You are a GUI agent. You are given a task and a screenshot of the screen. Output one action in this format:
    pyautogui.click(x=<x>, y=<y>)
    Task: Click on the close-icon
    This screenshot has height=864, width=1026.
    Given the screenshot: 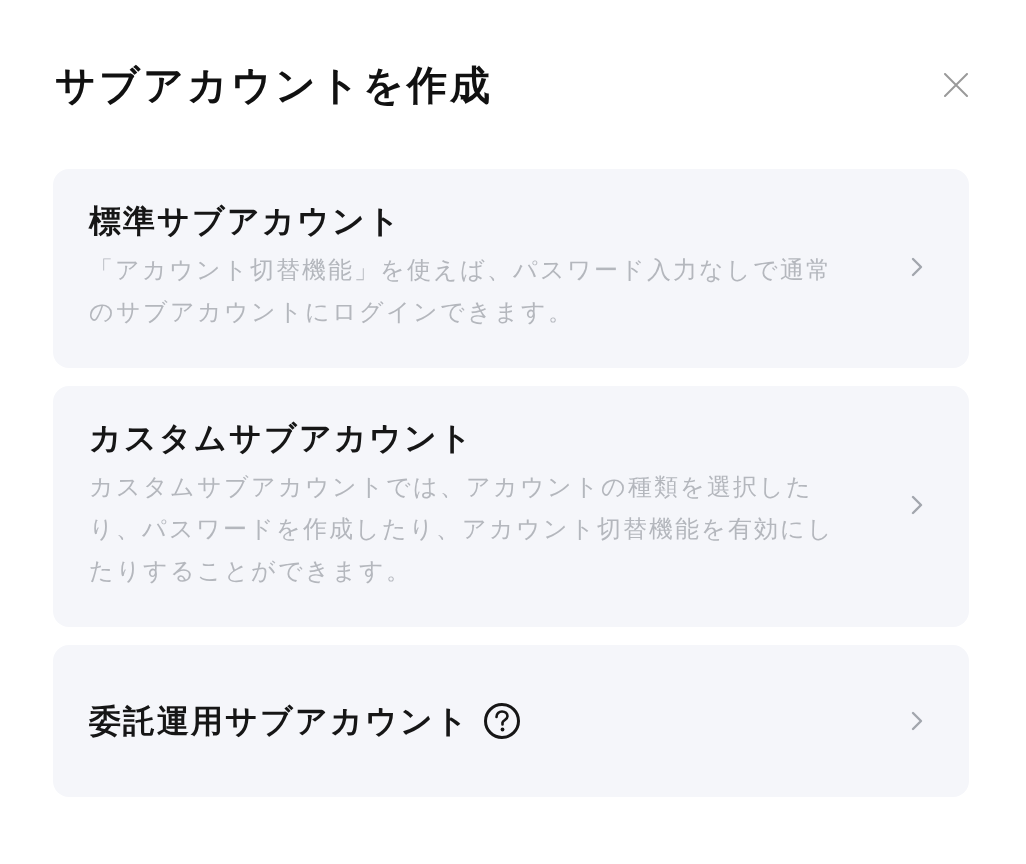 What is the action you would take?
    pyautogui.click(x=956, y=85)
    